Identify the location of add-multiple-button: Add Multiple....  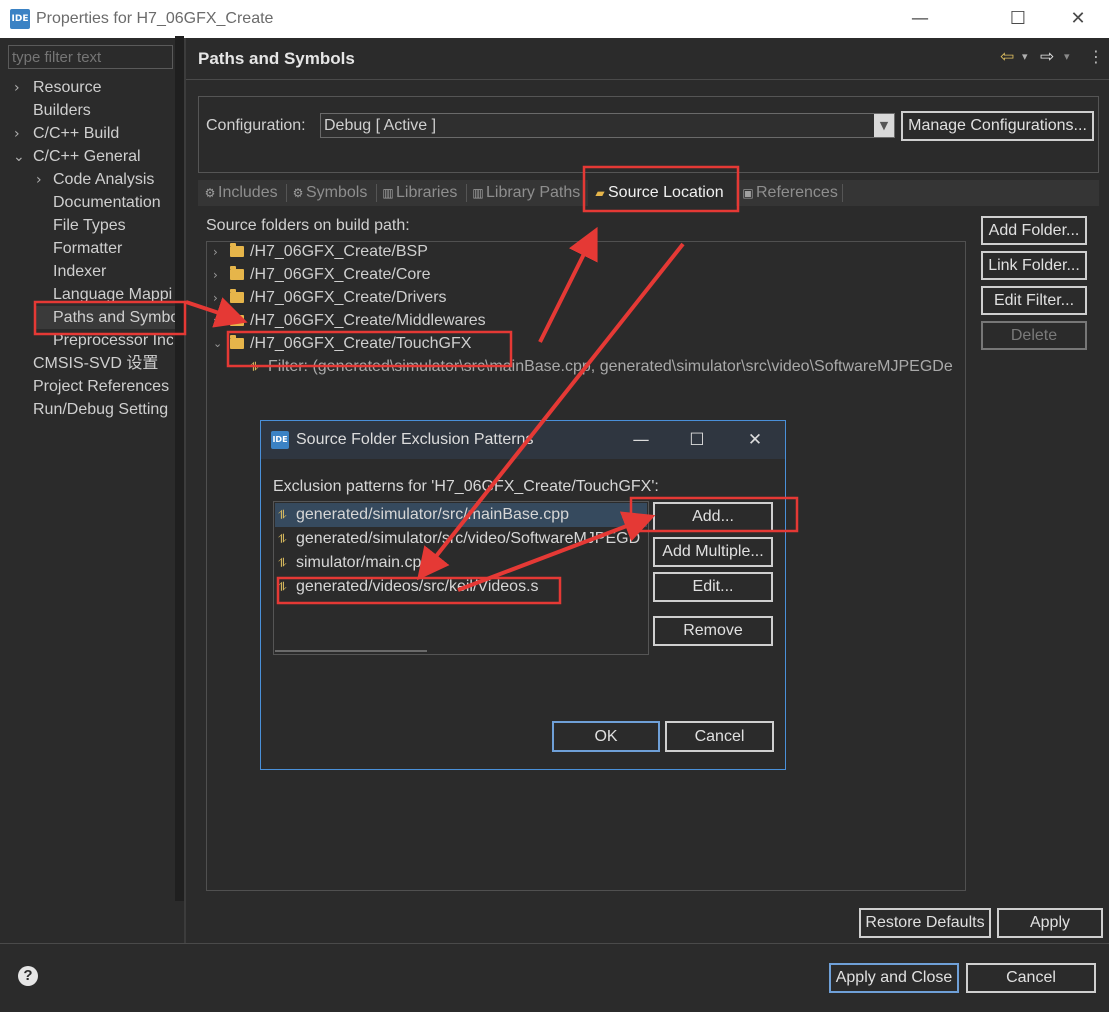
(713, 552).